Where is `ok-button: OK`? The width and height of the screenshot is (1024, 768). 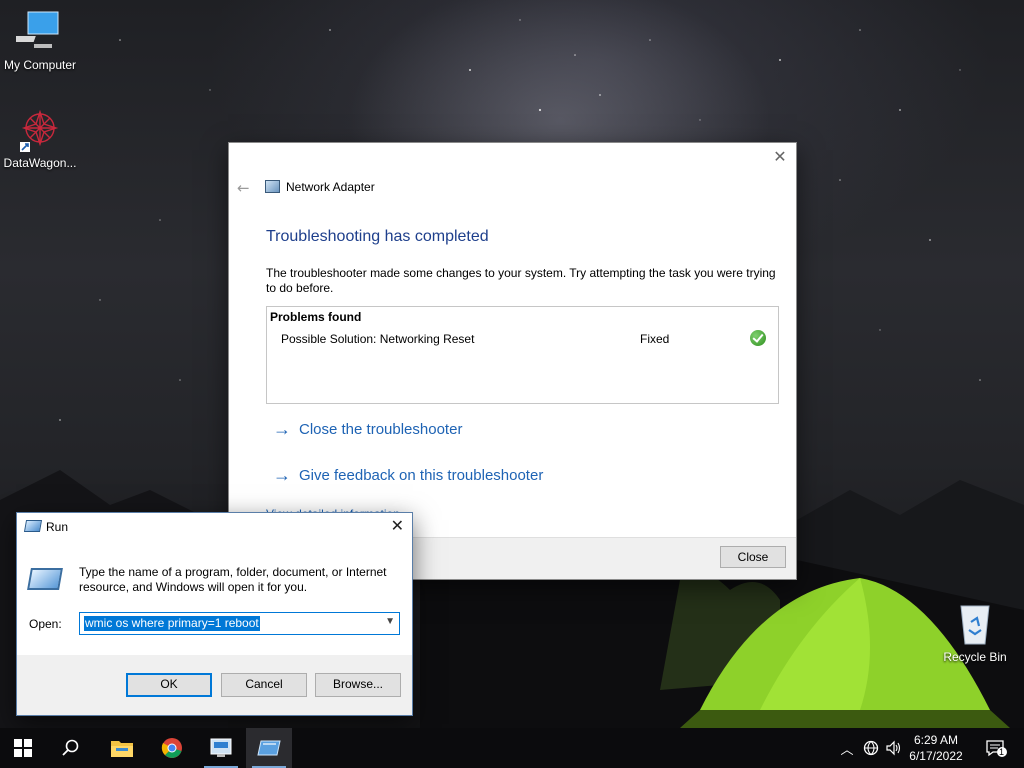 ok-button: OK is located at coordinates (169, 685).